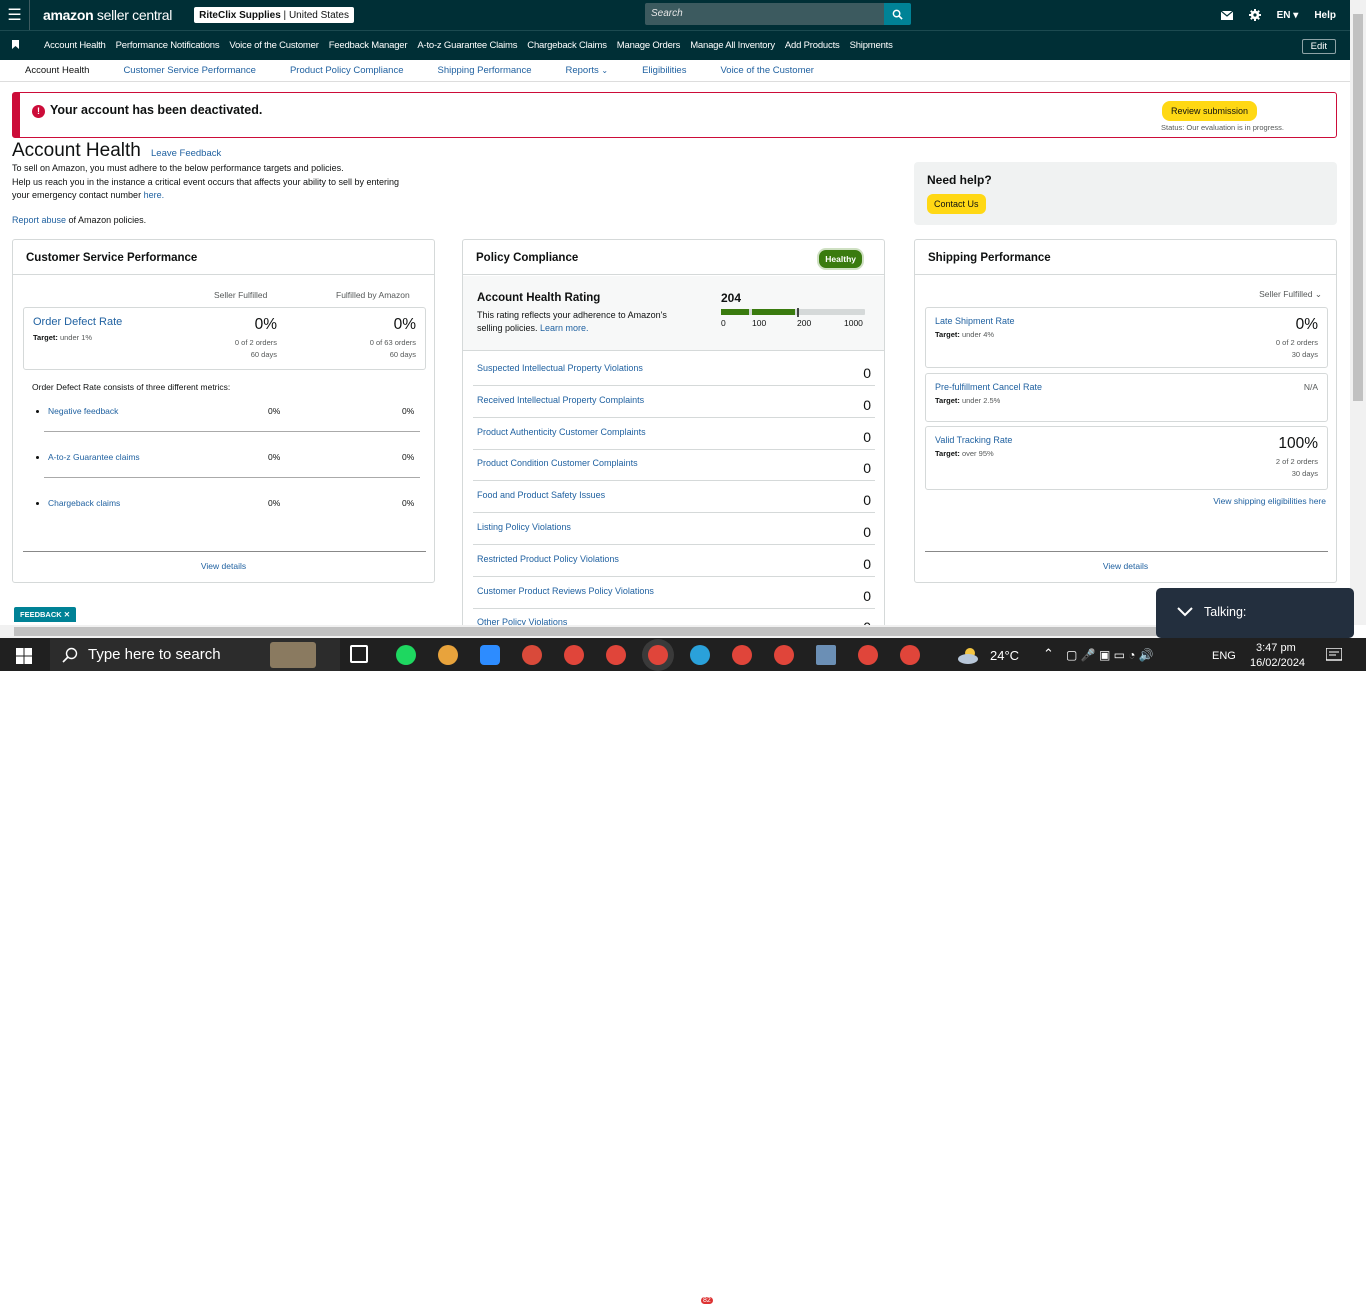 This screenshot has width=1366, height=1304. I want to click on subnav-shipping-performance: Shipping Performance, so click(485, 70).